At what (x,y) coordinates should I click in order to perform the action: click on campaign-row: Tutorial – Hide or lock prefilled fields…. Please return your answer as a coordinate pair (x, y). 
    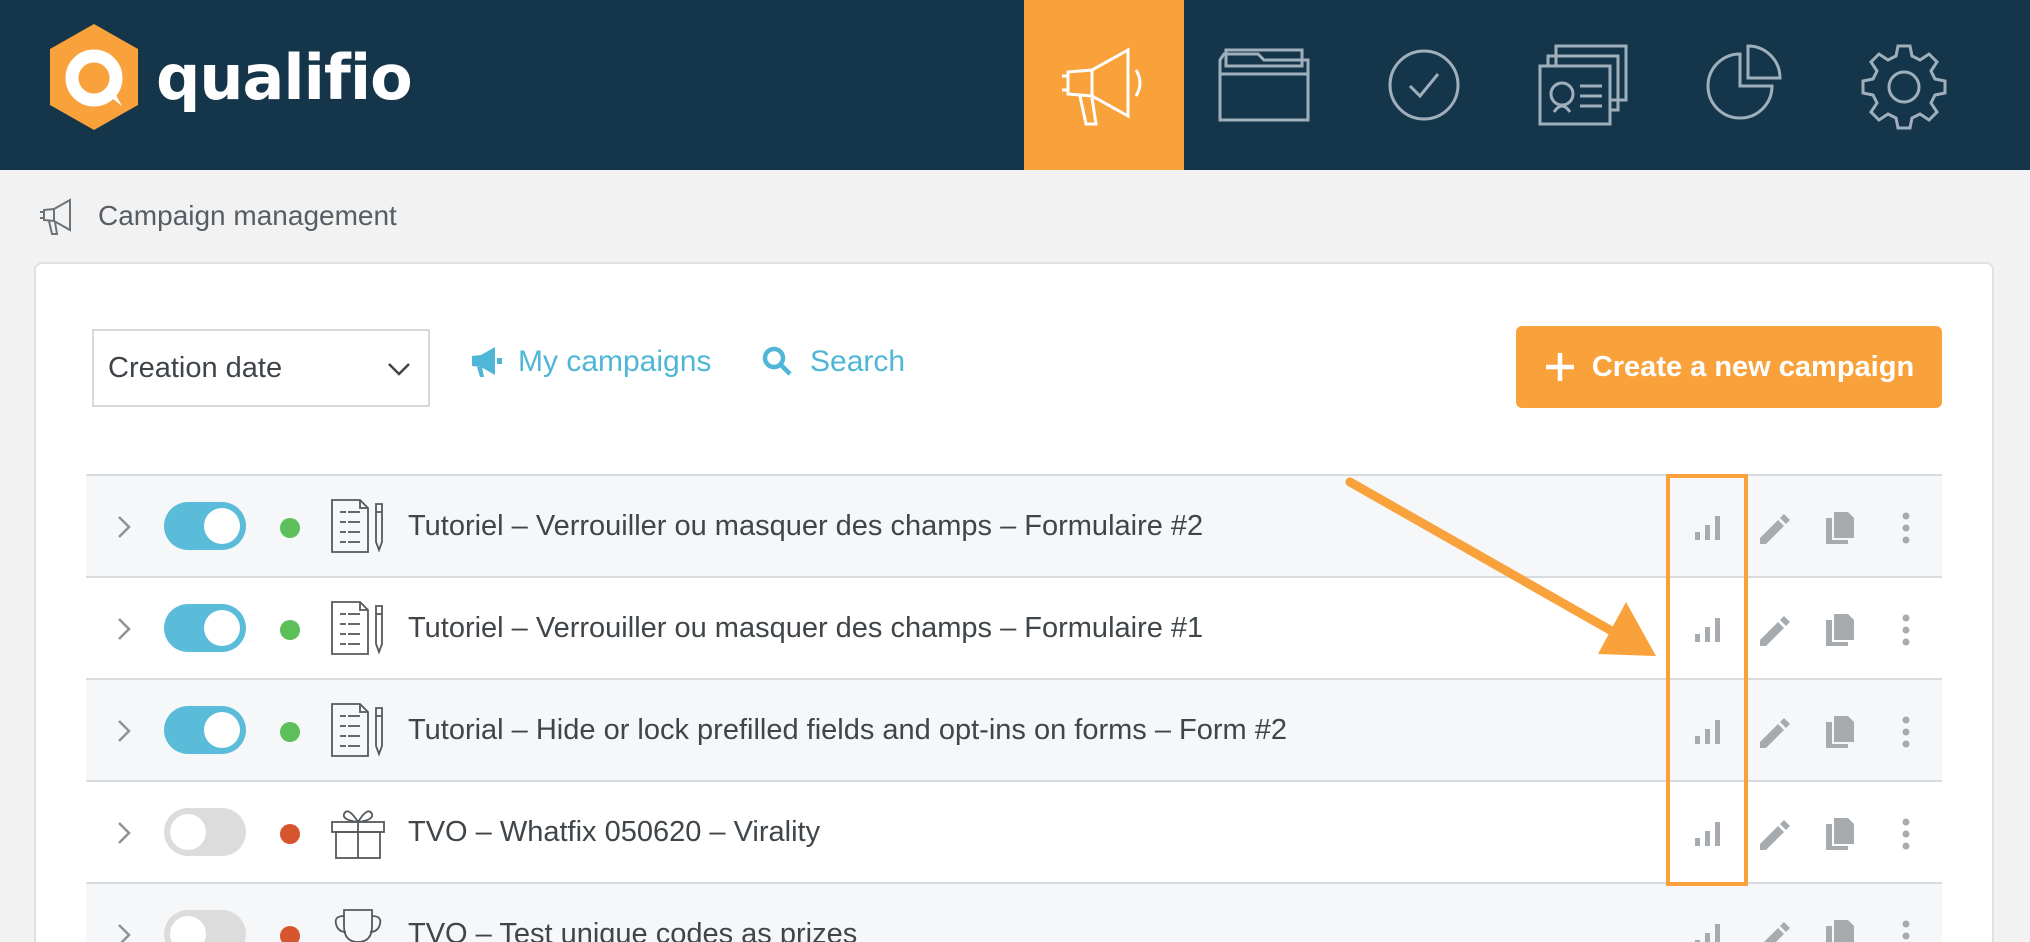
    Looking at the image, I should click on (1014, 729).